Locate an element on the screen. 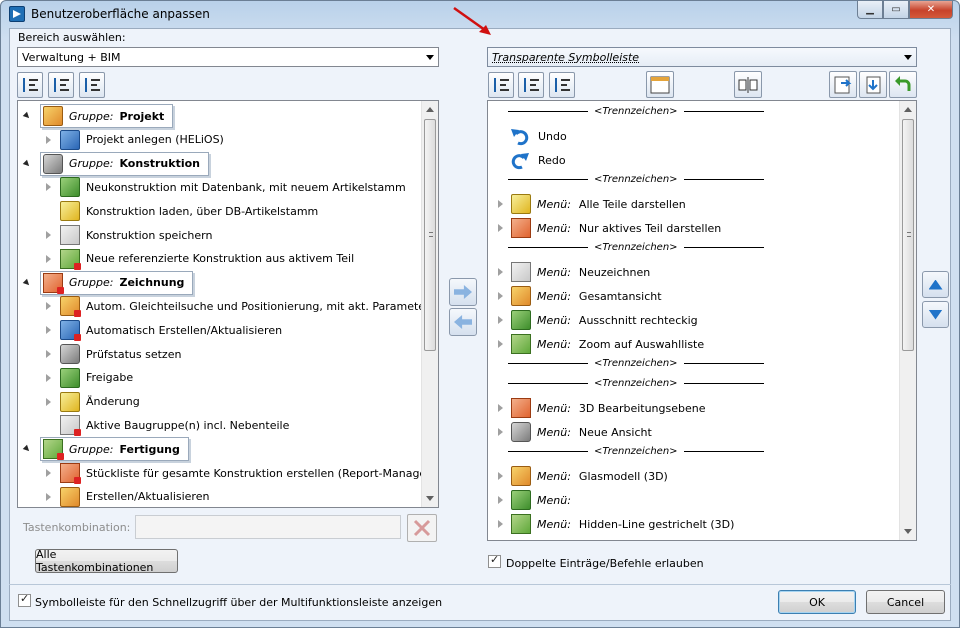 The height and width of the screenshot is (628, 960). release-icon is located at coordinates (70, 377).